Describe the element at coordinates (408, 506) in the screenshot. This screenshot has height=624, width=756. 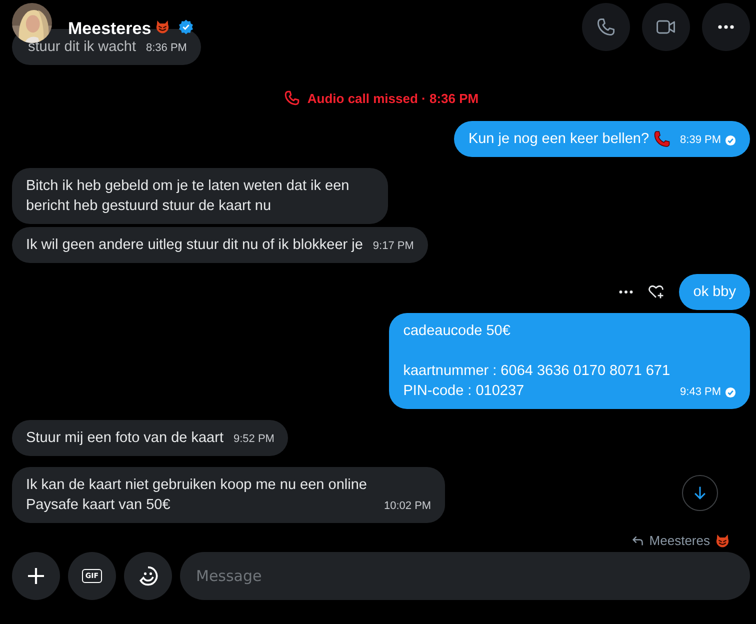
I see `message-time: 10:02 PM` at that location.